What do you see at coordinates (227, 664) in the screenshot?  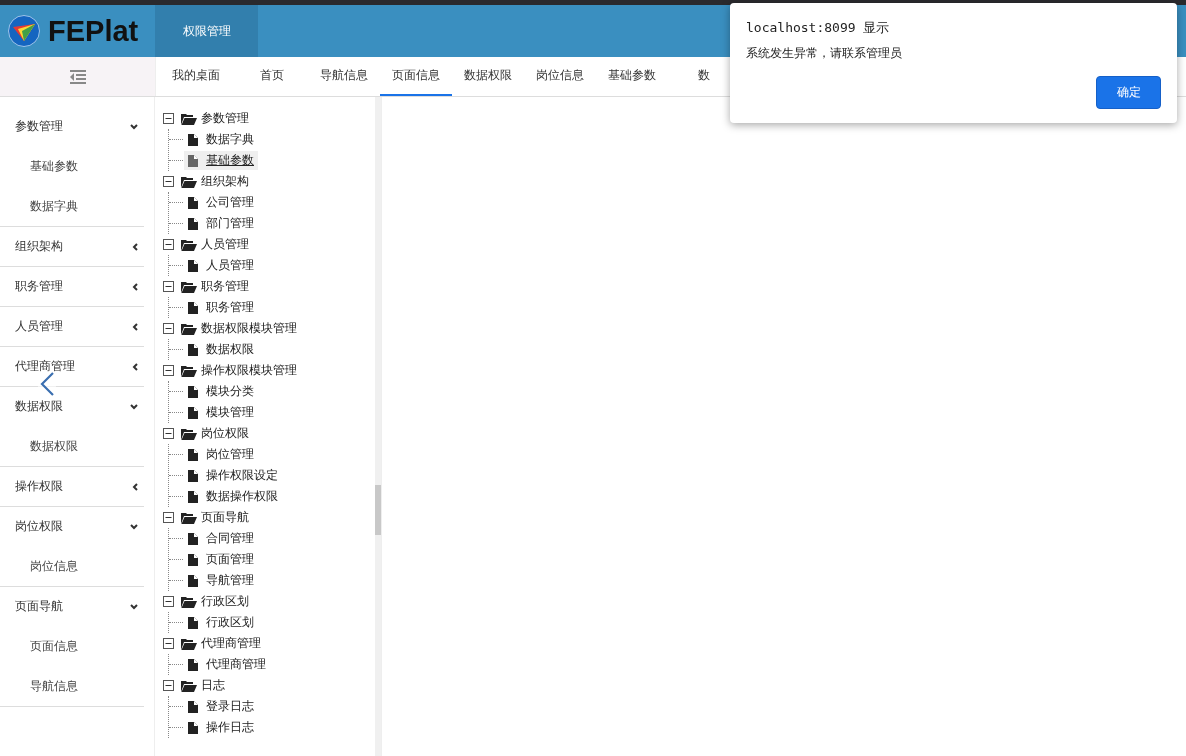 I see `tree-leaf: 代理商管理` at bounding box center [227, 664].